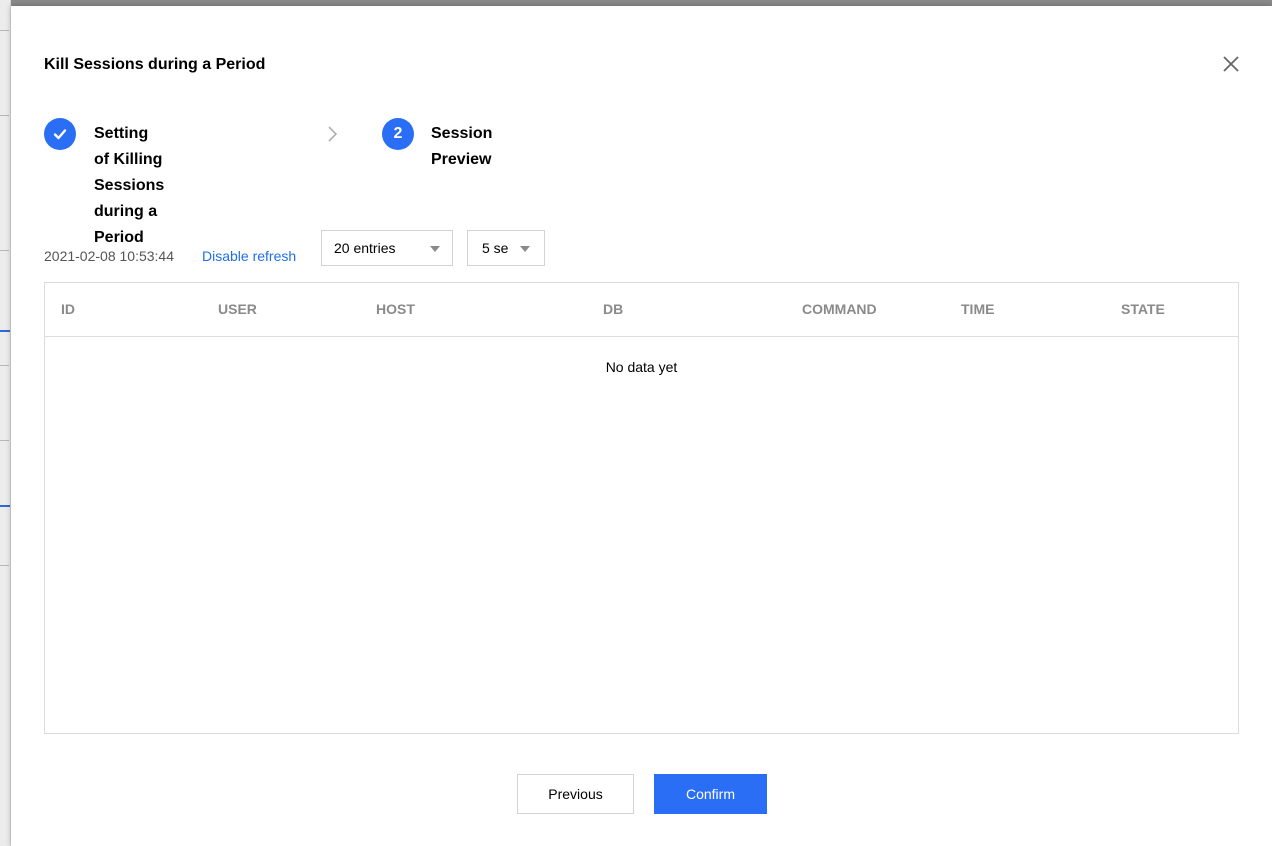  I want to click on table-header: ID USER HOST DB COMMAND TIME STATE, so click(641, 310).